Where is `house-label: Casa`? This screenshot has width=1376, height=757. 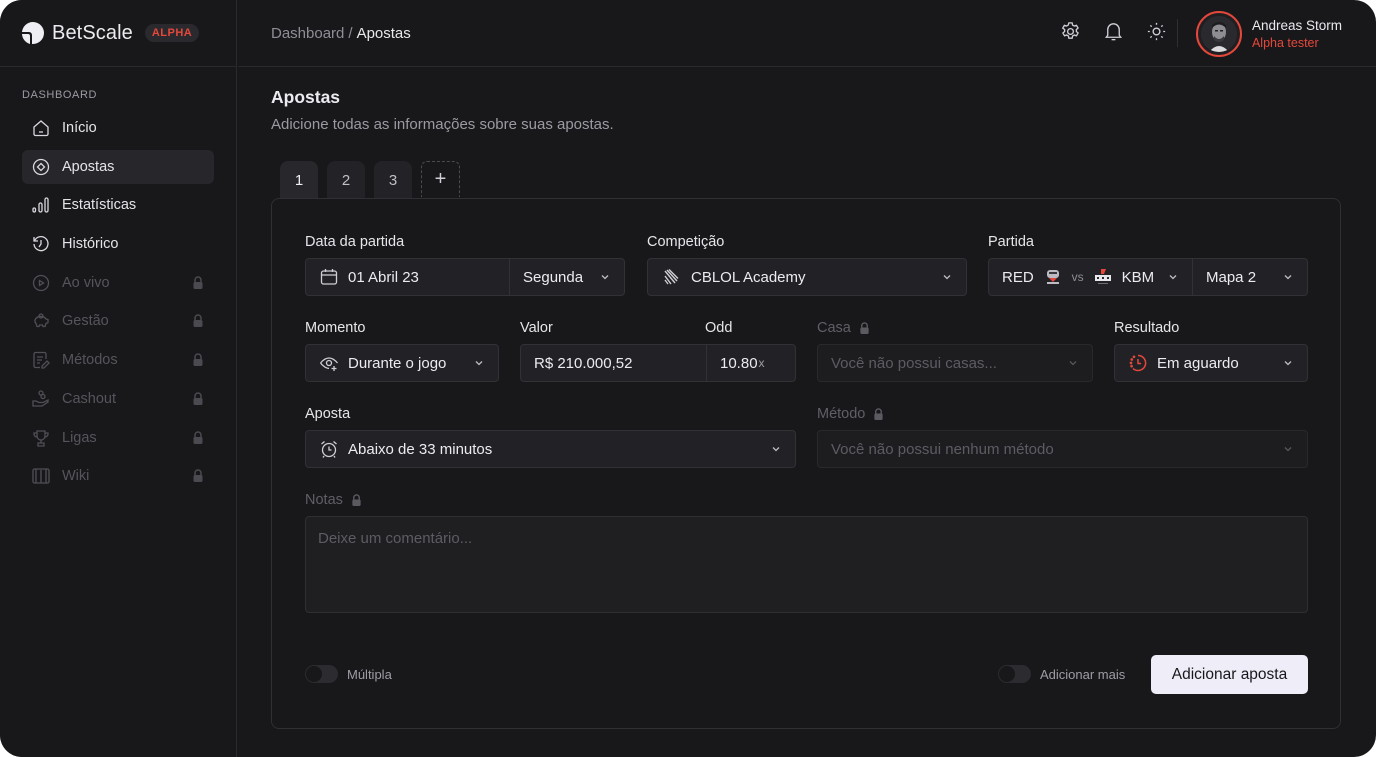 house-label: Casa is located at coordinates (843, 328).